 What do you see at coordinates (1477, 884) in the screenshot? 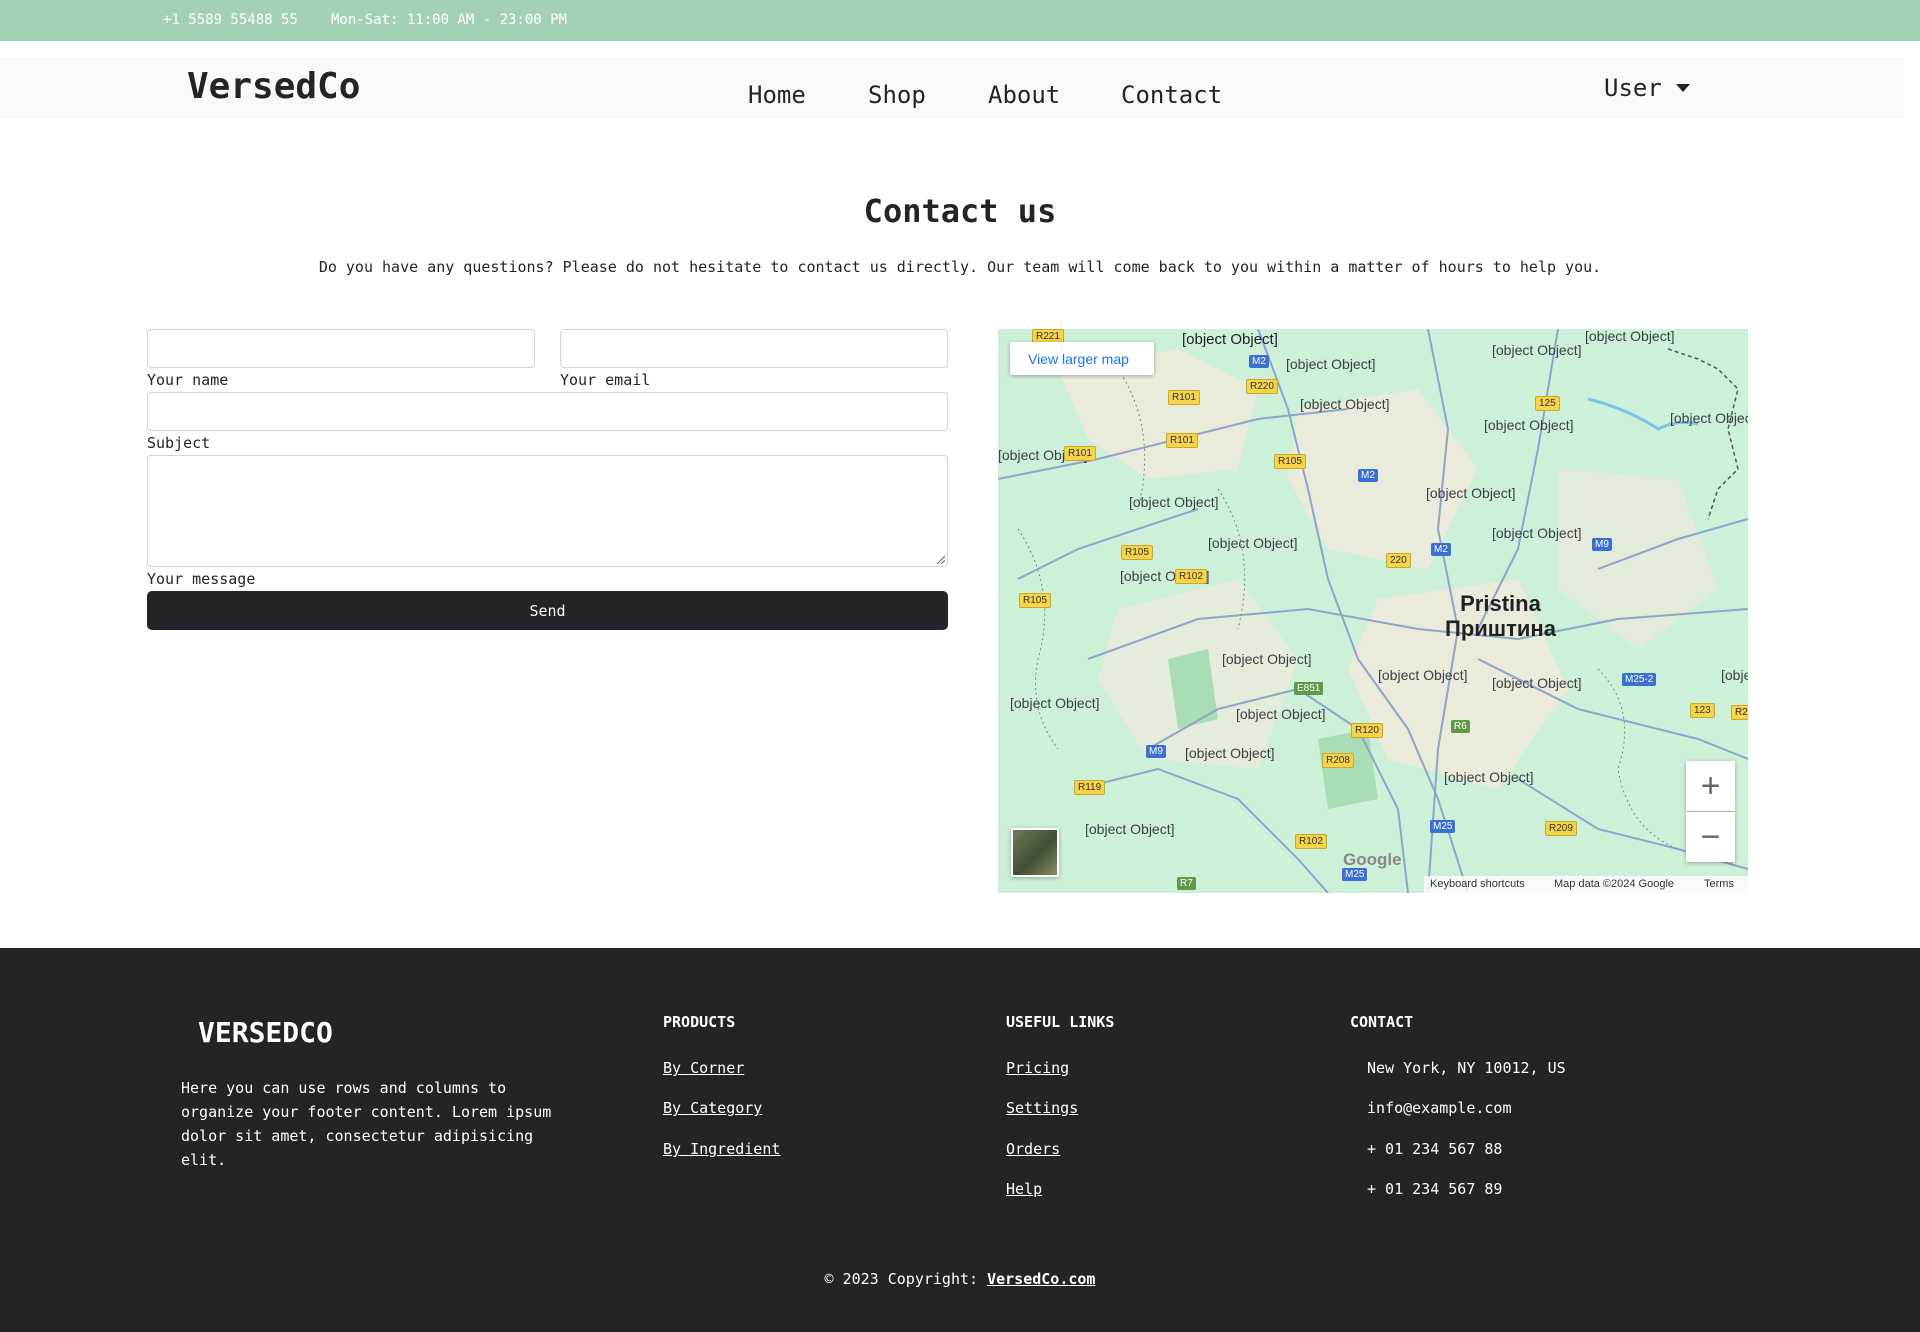
I see `keyboard-shortcuts-link: Keyboard shortcuts` at bounding box center [1477, 884].